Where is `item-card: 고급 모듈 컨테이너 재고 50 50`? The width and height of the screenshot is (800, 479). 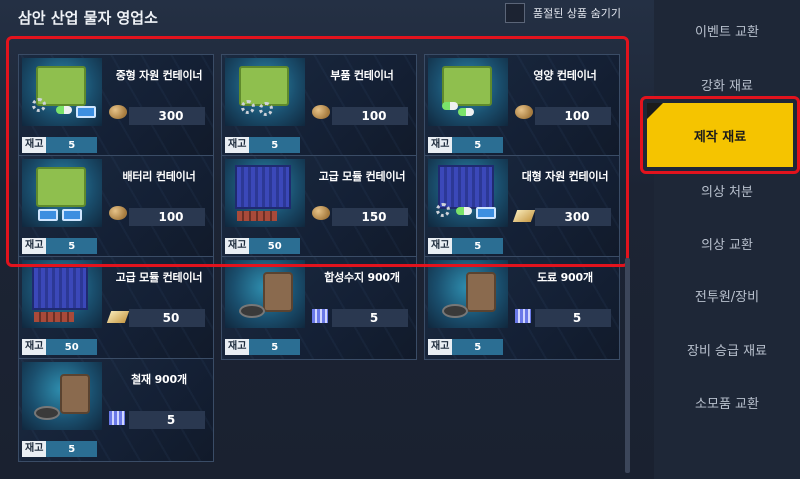
item-card: 고급 모듈 컨테이너 재고 50 50 is located at coordinates (116, 308).